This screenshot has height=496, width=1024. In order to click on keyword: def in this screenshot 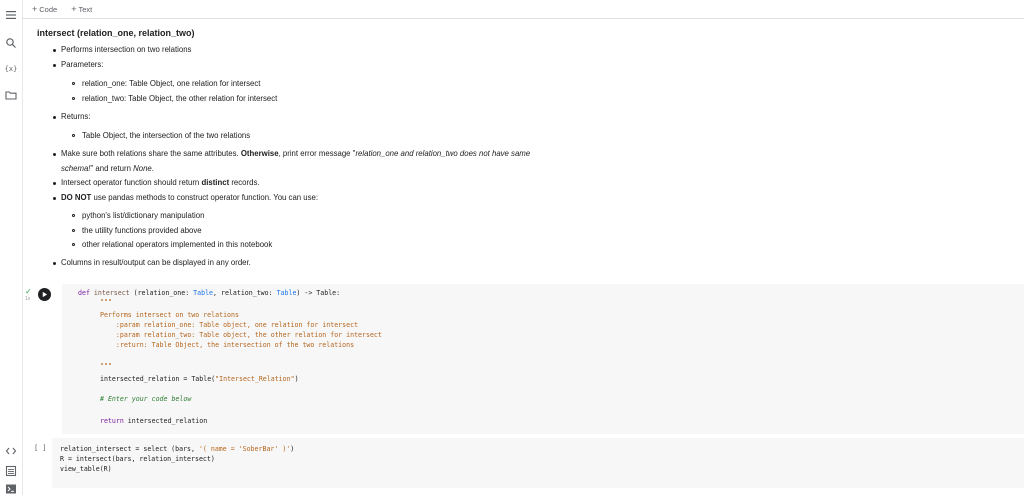, I will do `click(84, 293)`.